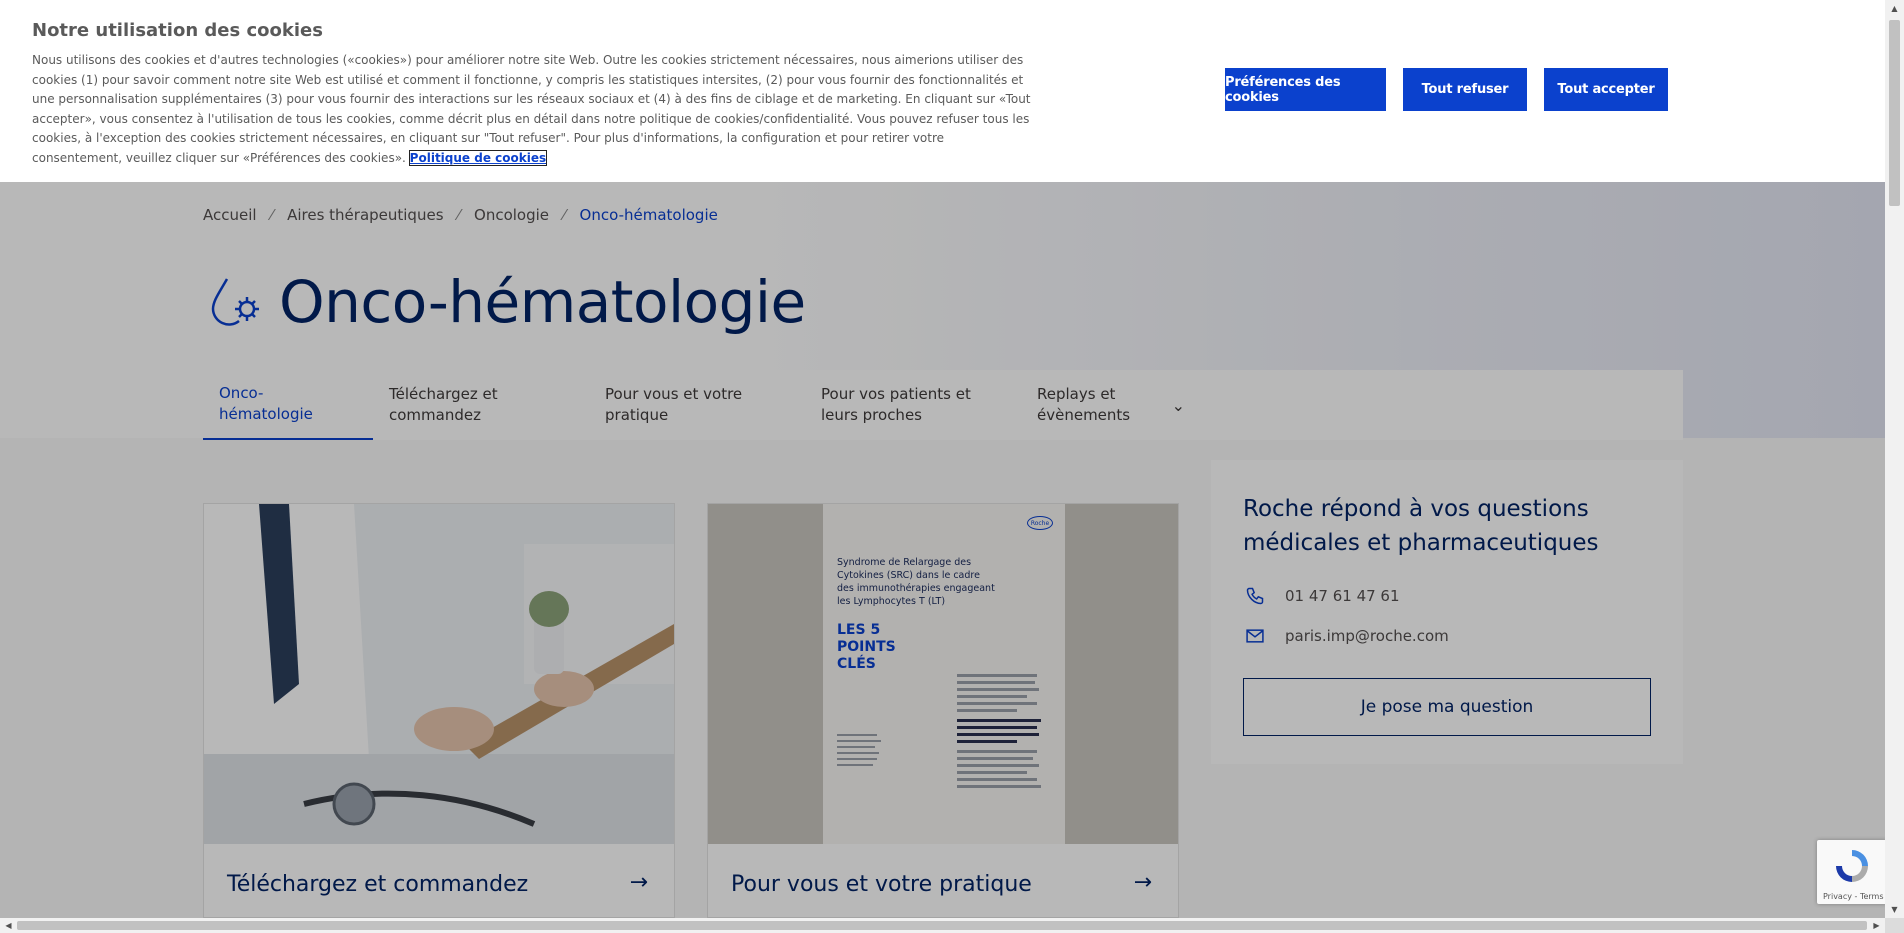 This screenshot has width=1904, height=933. What do you see at coordinates (177, 30) in the screenshot?
I see `cookie-title: Notre utilisation des cookies` at bounding box center [177, 30].